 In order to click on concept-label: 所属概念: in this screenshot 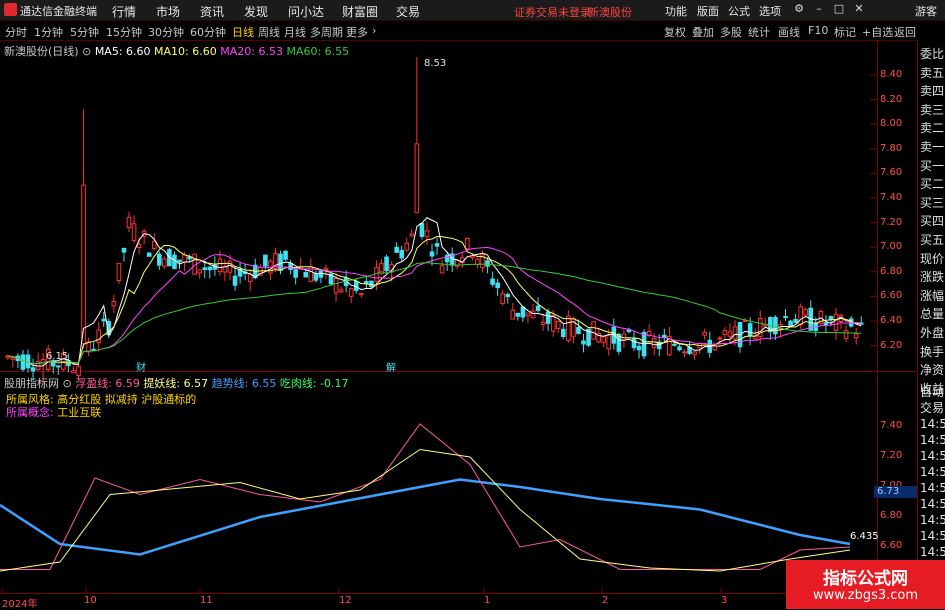, I will do `click(30, 412)`.